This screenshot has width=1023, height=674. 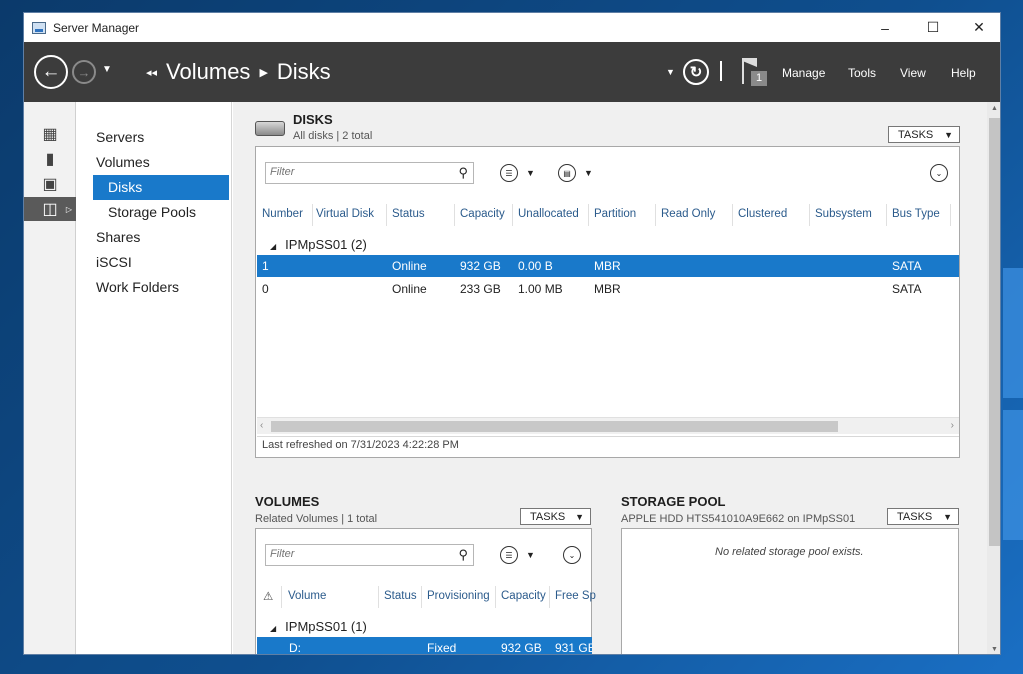 I want to click on column-header-free-space: Free Sp, so click(x=575, y=596).